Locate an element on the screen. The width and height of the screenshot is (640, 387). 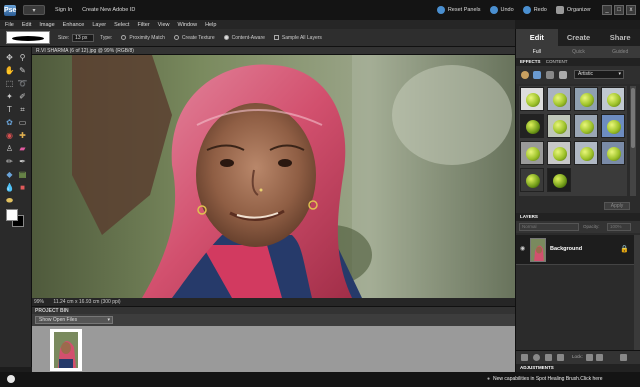
adjustments-panel-header: ADJUSTMENTS is located at coordinates (578, 368).